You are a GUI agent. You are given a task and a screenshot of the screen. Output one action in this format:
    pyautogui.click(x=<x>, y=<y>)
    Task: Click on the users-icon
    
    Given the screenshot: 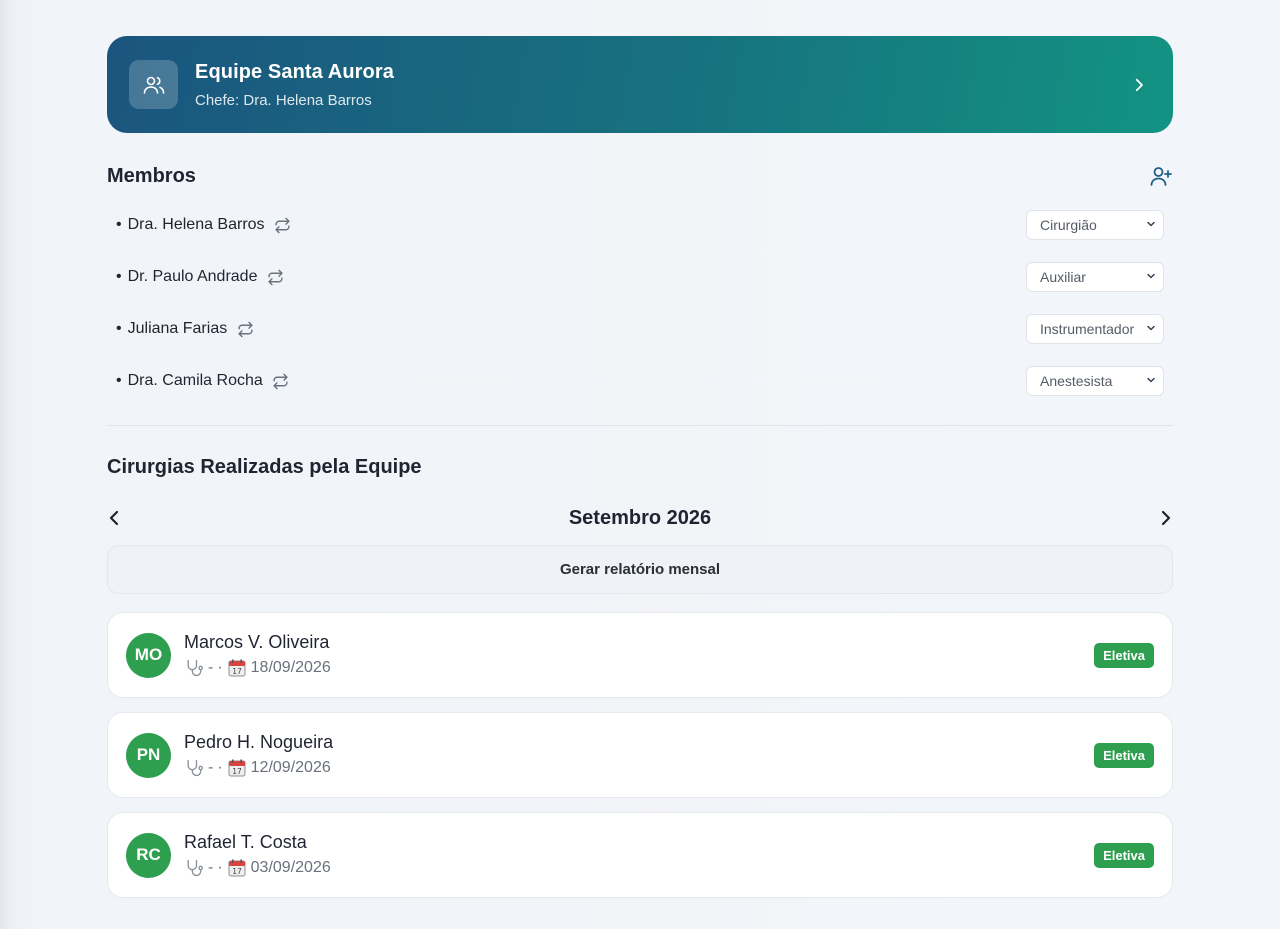 What is the action you would take?
    pyautogui.click(x=153, y=84)
    